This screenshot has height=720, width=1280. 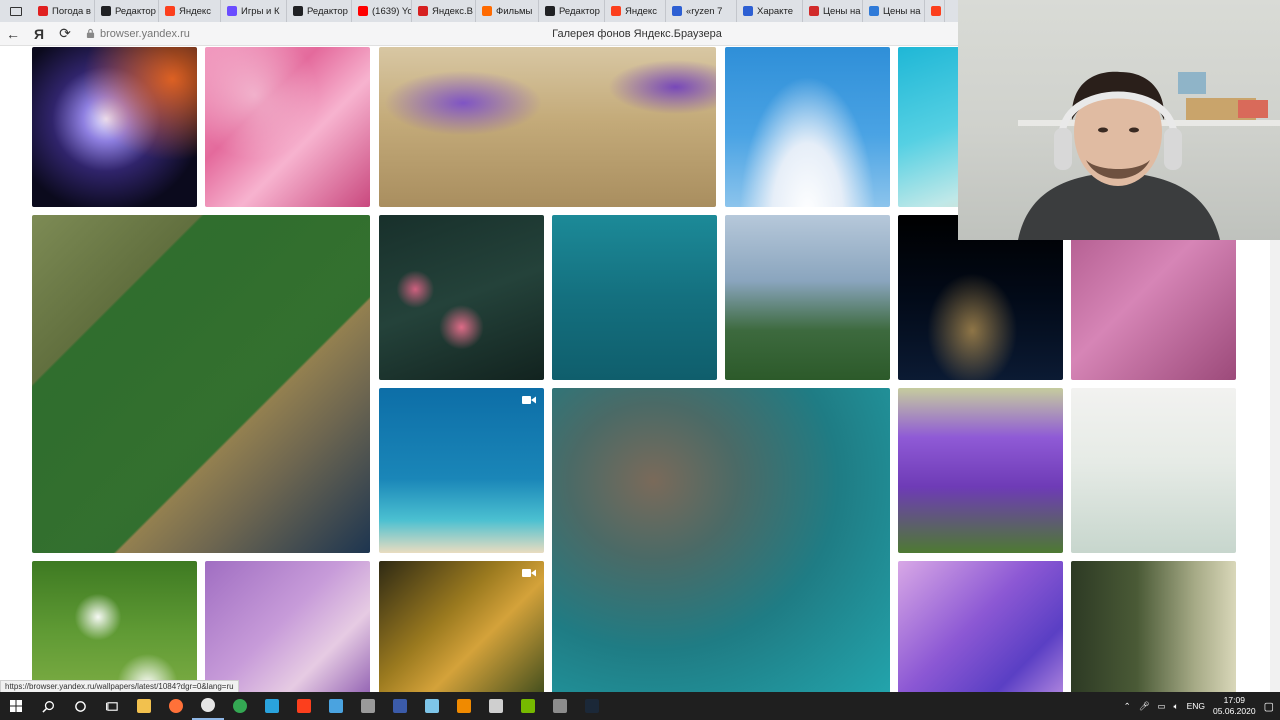 I want to click on network-icon: ▭, so click(x=1161, y=706).